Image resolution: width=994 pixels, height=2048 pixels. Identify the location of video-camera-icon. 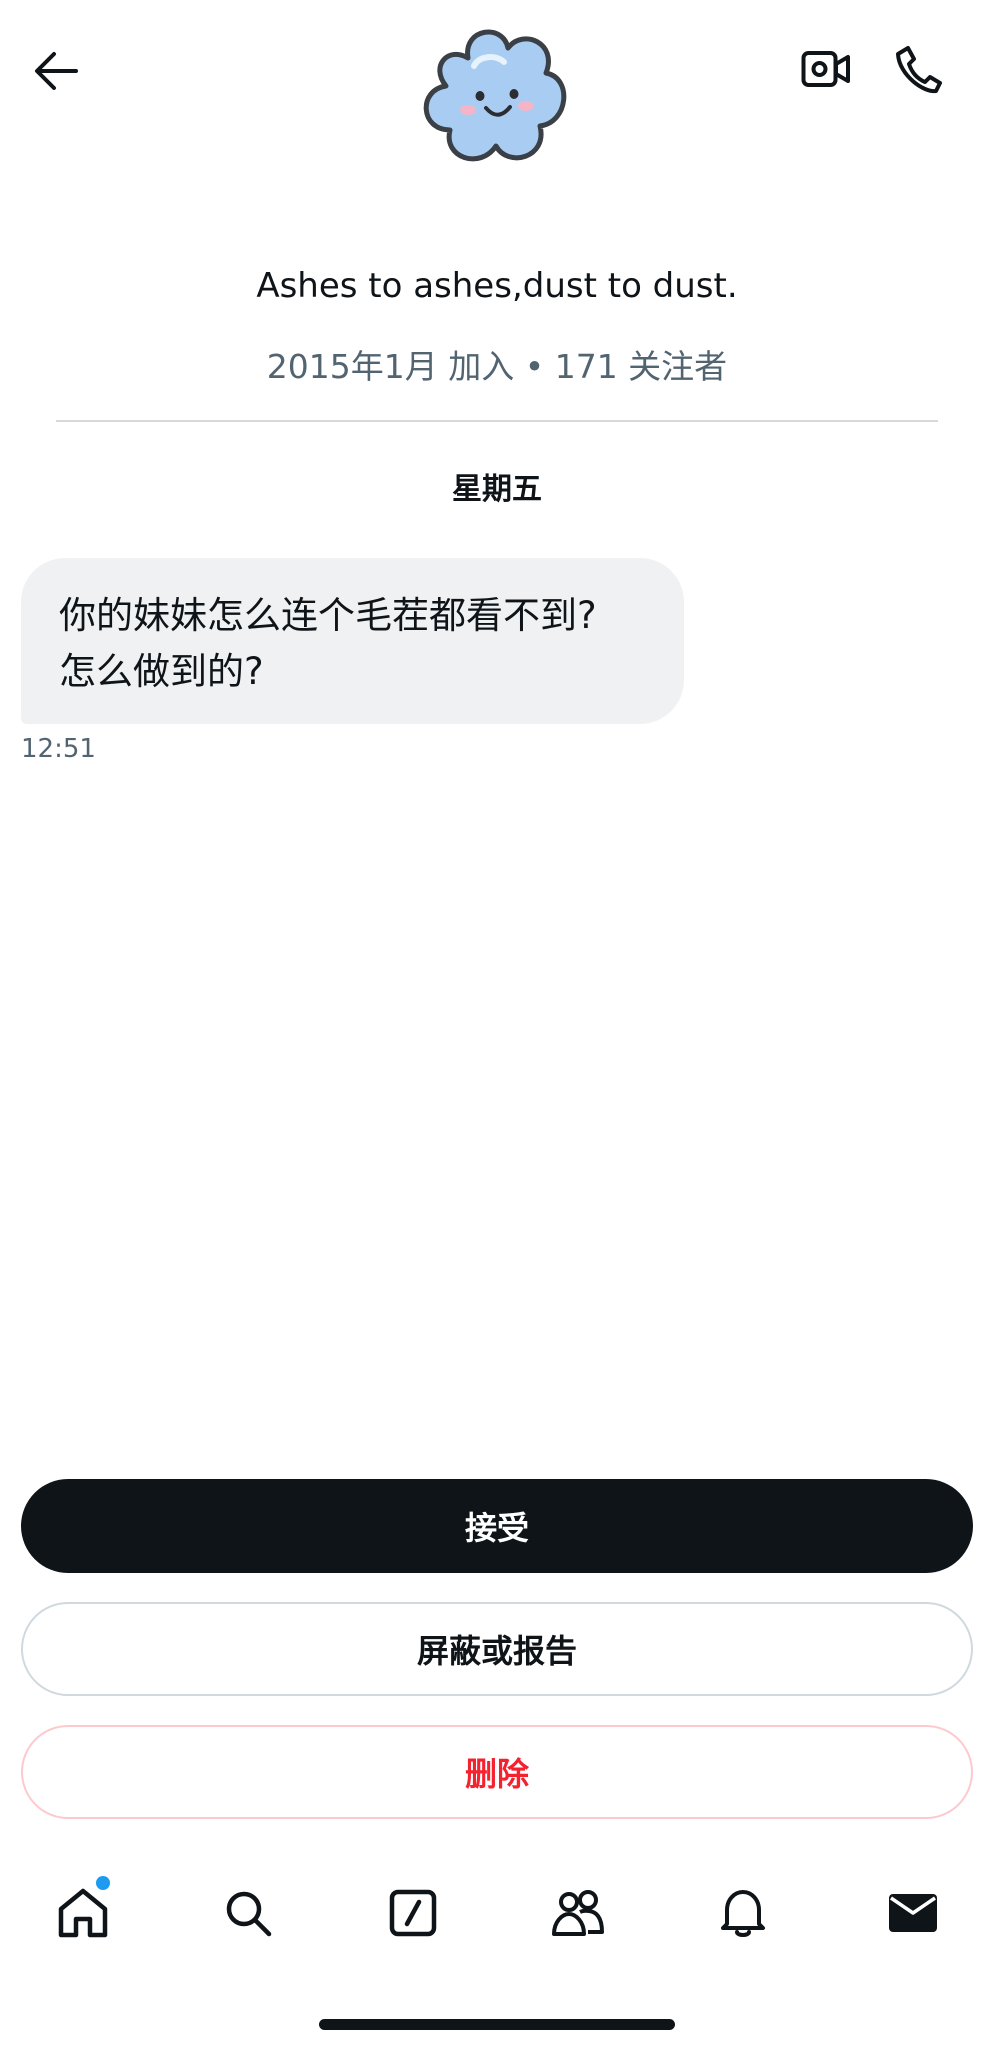
(825, 69).